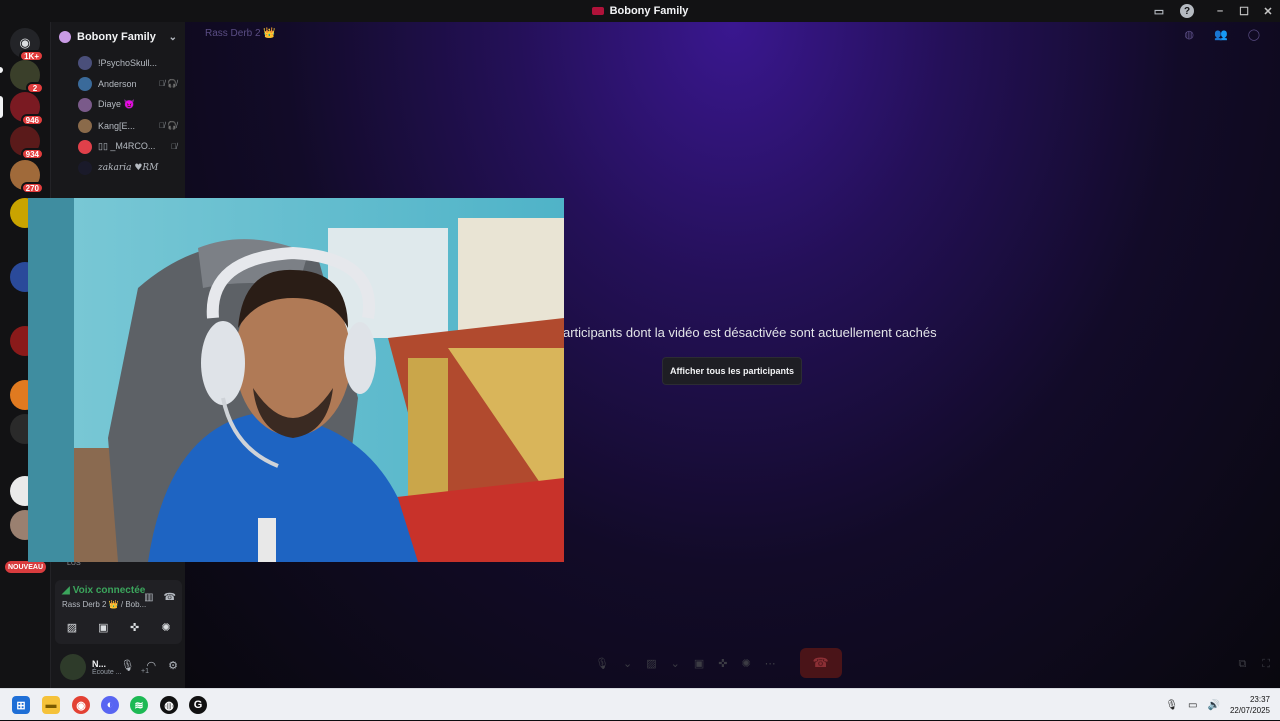  What do you see at coordinates (148, 597) in the screenshot?
I see `noise-suppression-icon: ▥` at bounding box center [148, 597].